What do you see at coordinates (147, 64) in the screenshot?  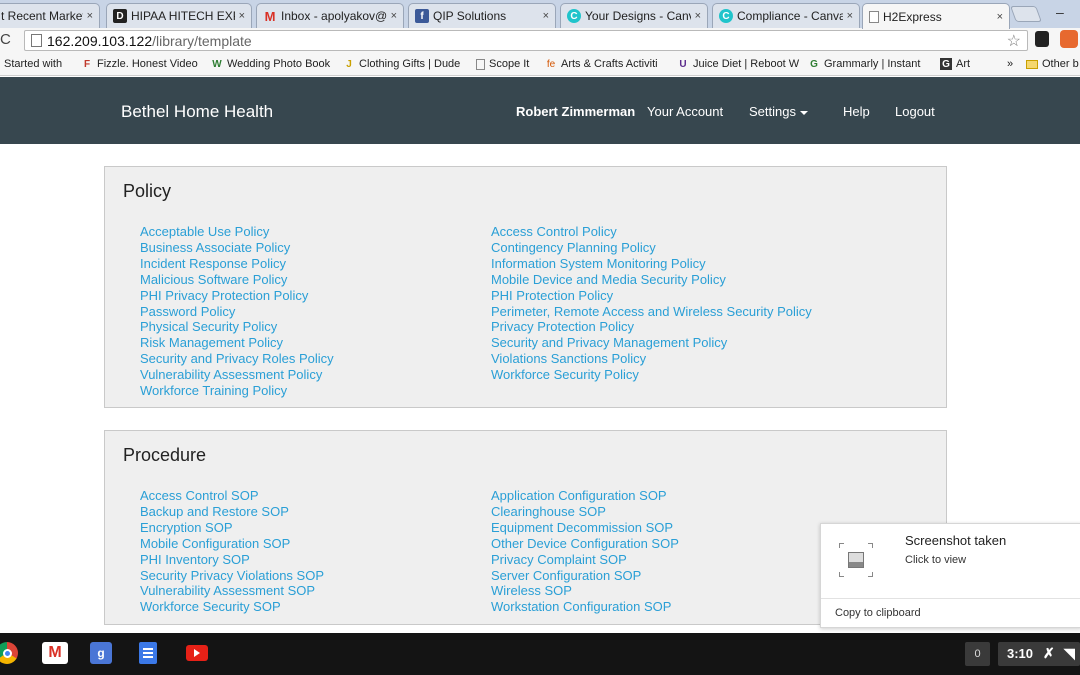 I see `bookmark-label: Fizzle. Honest Video` at bounding box center [147, 64].